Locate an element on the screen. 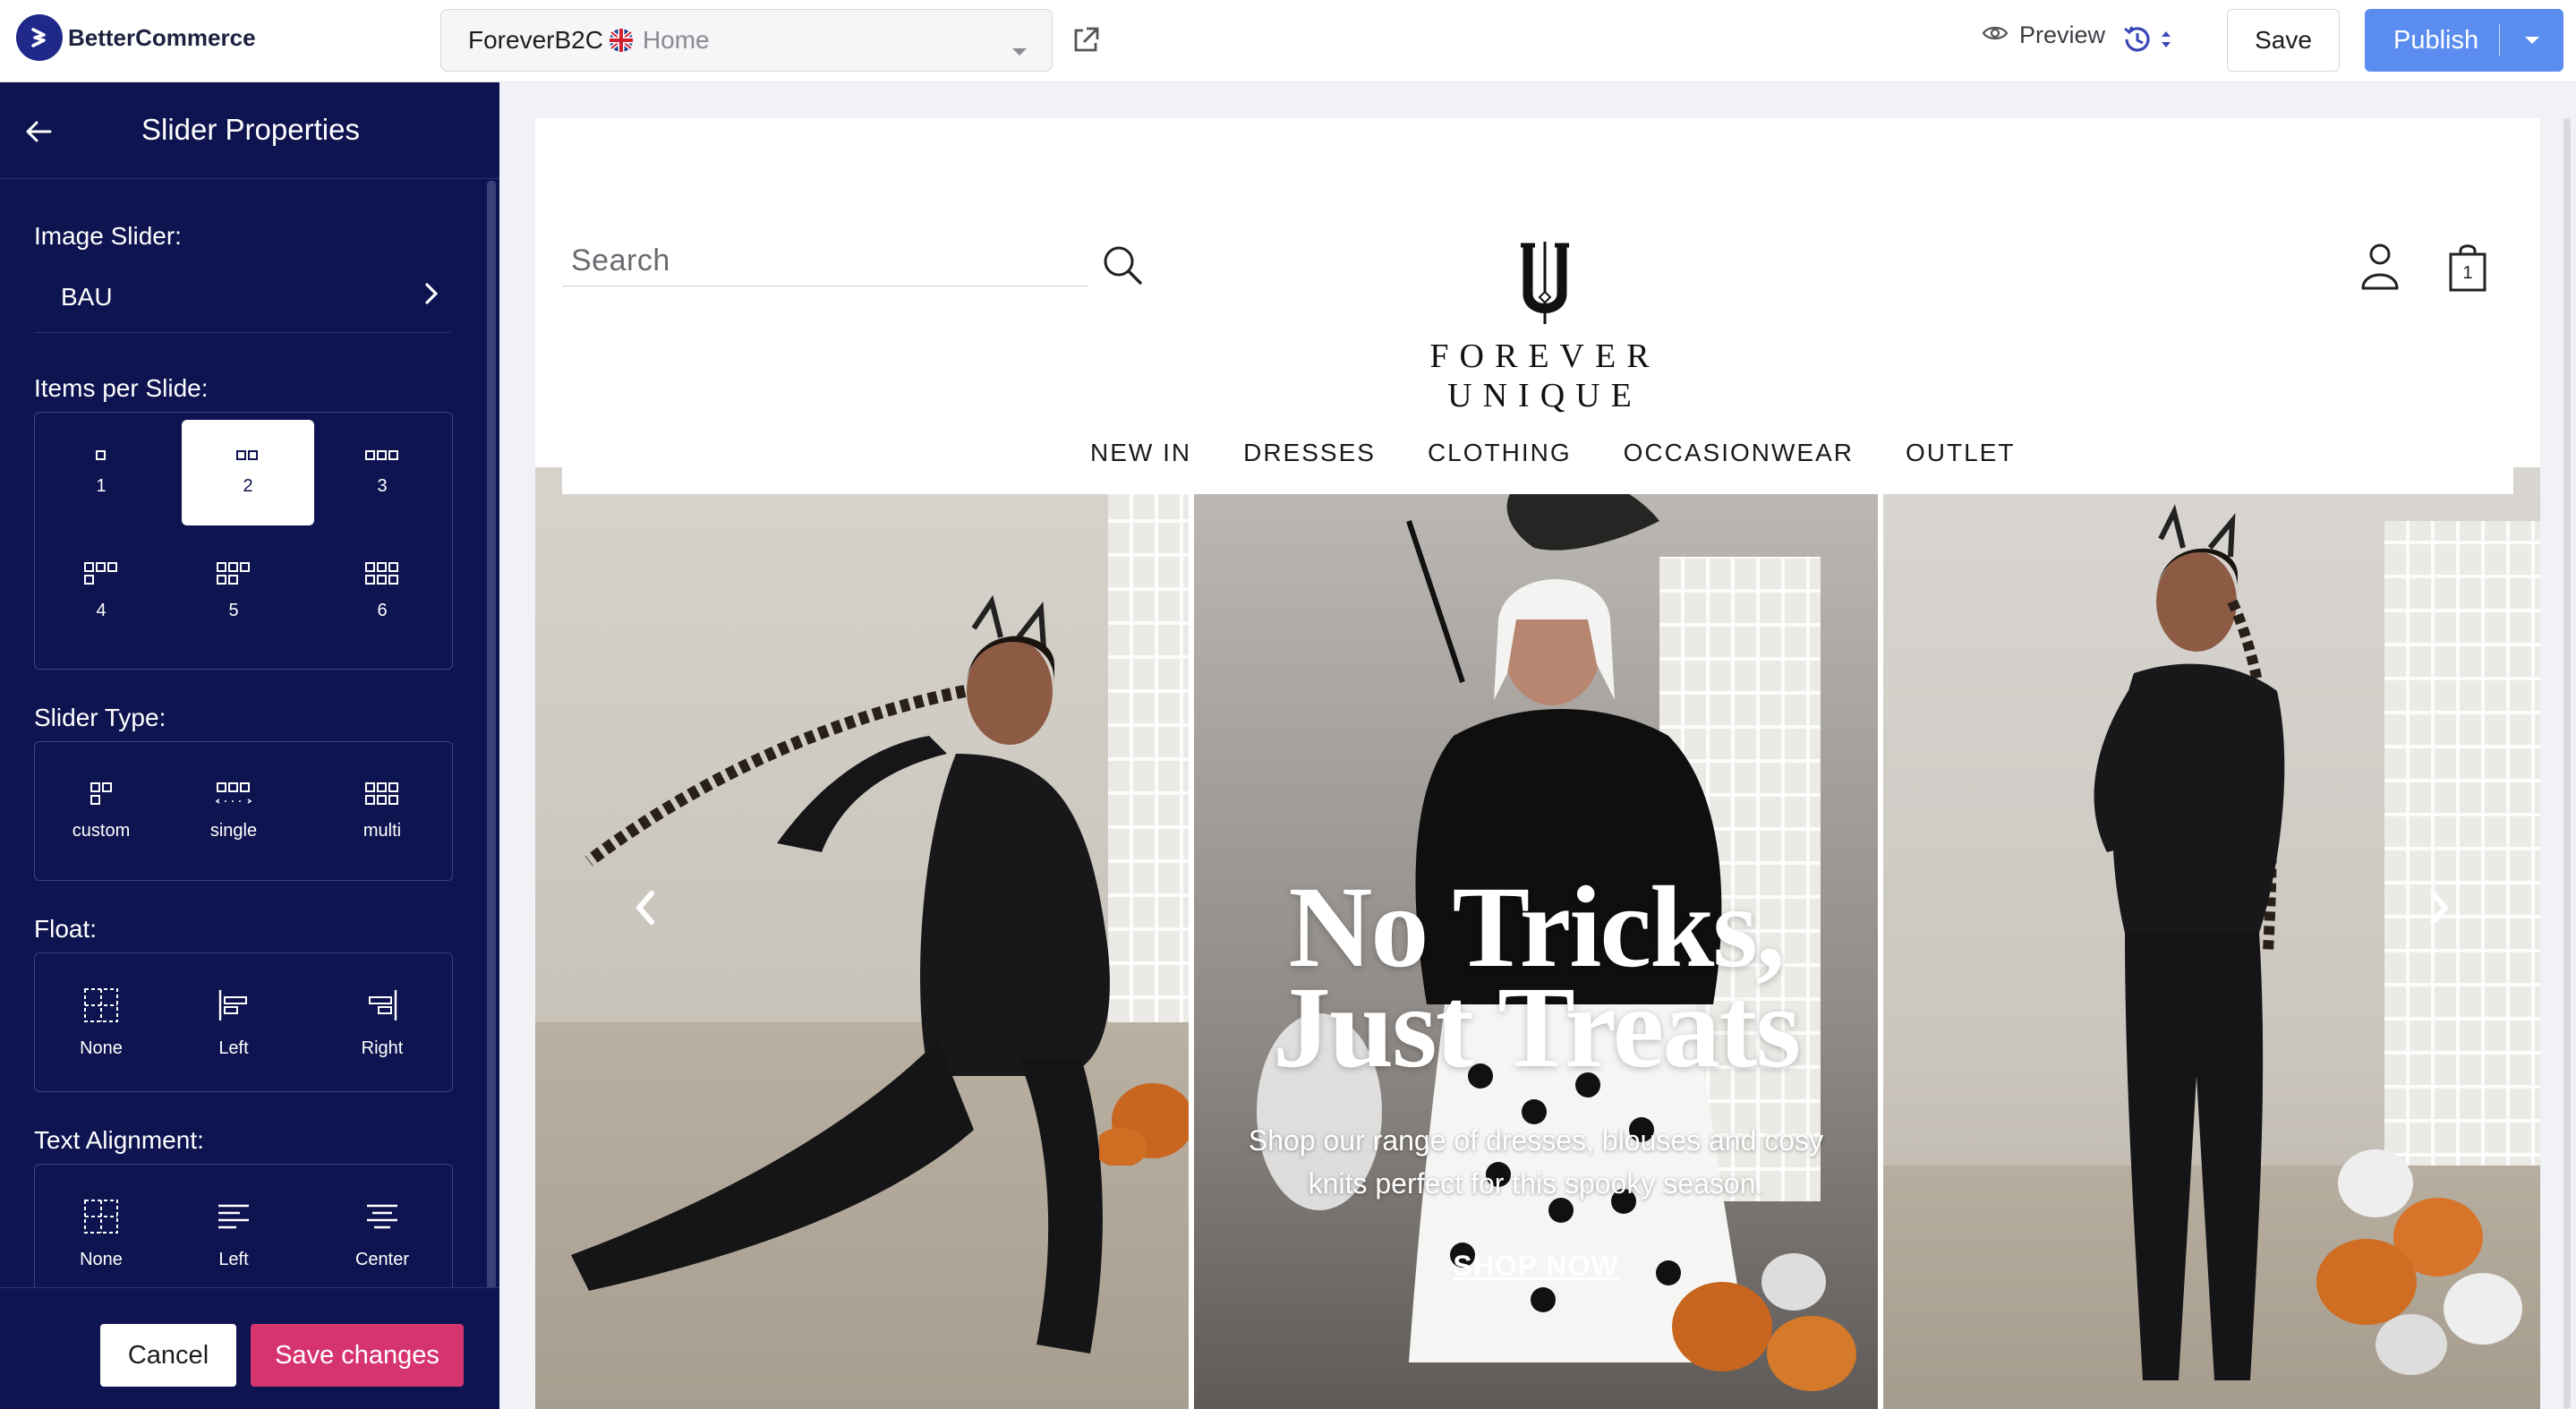  preview-button: Preview is located at coordinates (2043, 35).